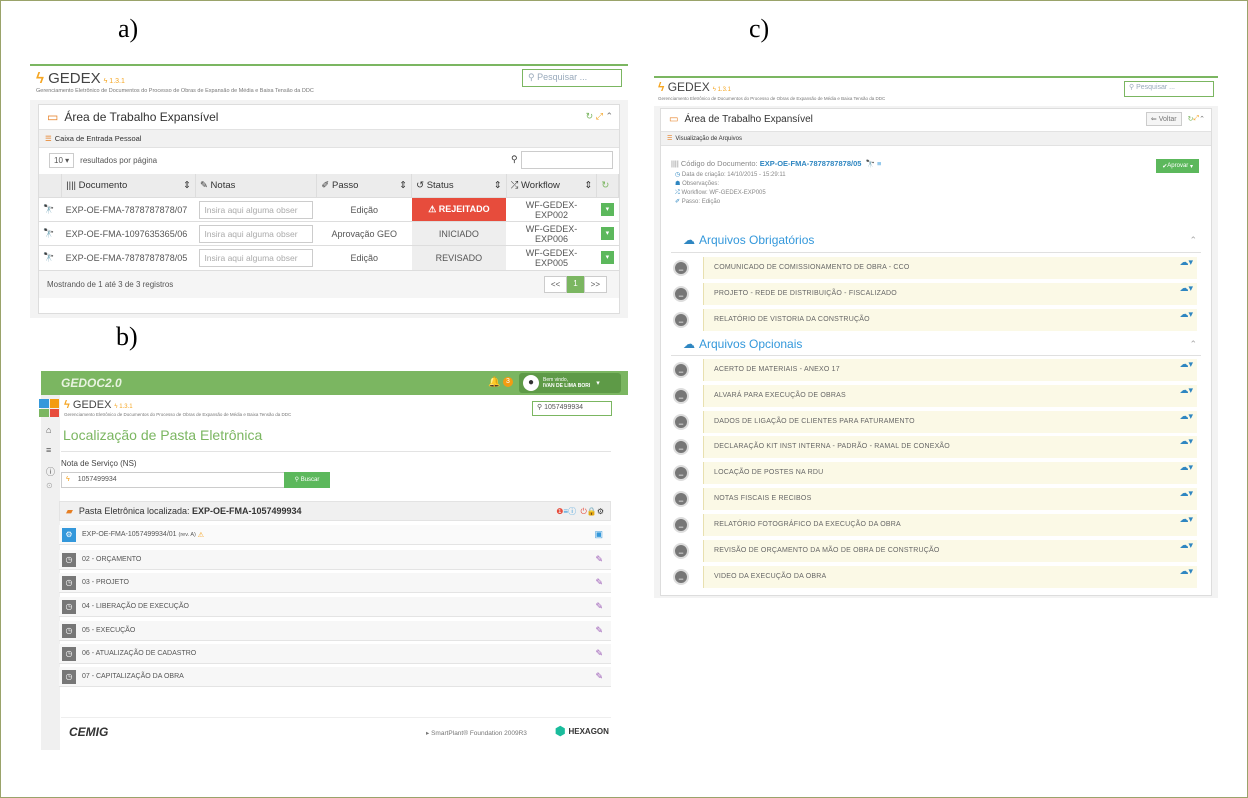 The image size is (1248, 798). Describe the element at coordinates (1193, 240) in the screenshot. I see `collapse-required-icon: ⌃` at that location.